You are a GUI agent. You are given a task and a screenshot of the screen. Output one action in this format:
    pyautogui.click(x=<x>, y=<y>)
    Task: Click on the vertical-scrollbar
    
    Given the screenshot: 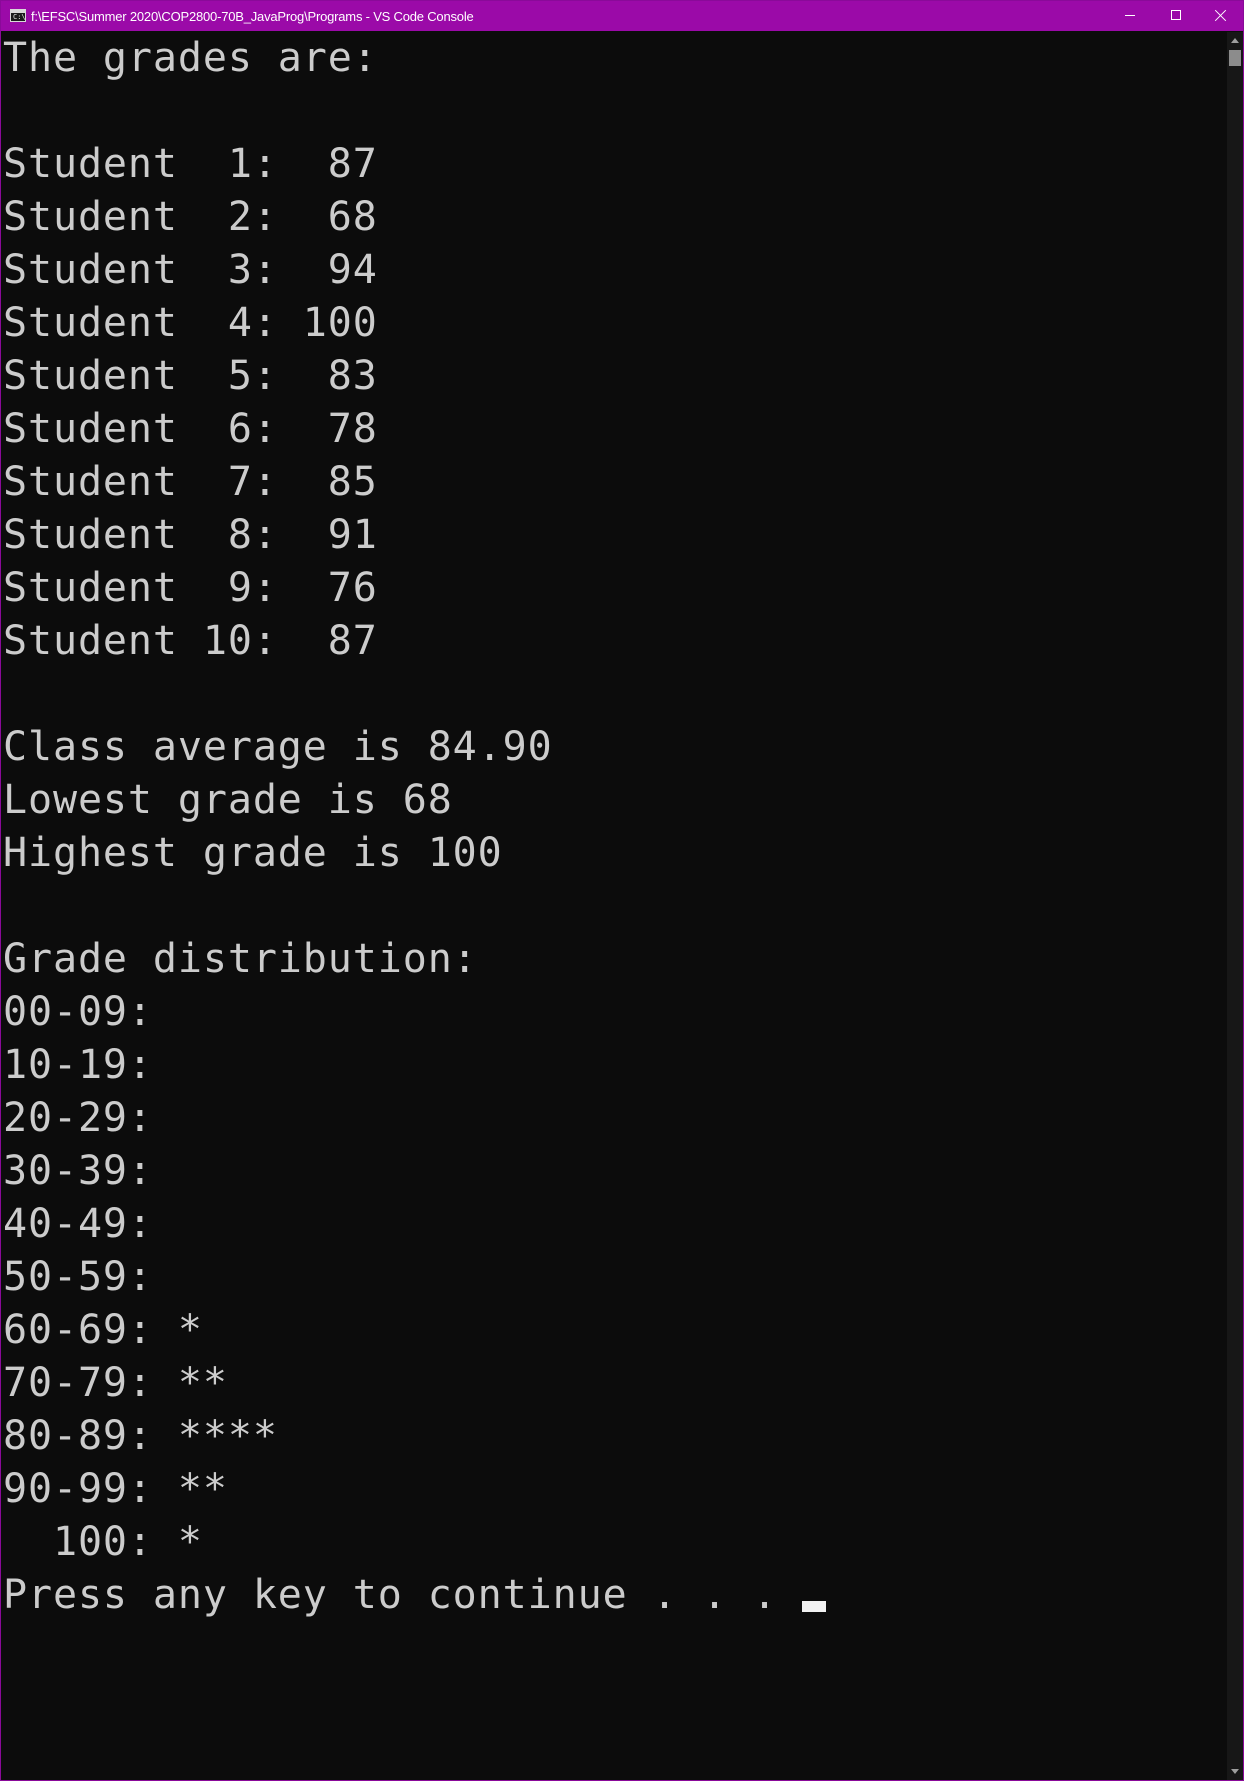 What is the action you would take?
    pyautogui.click(x=1235, y=906)
    